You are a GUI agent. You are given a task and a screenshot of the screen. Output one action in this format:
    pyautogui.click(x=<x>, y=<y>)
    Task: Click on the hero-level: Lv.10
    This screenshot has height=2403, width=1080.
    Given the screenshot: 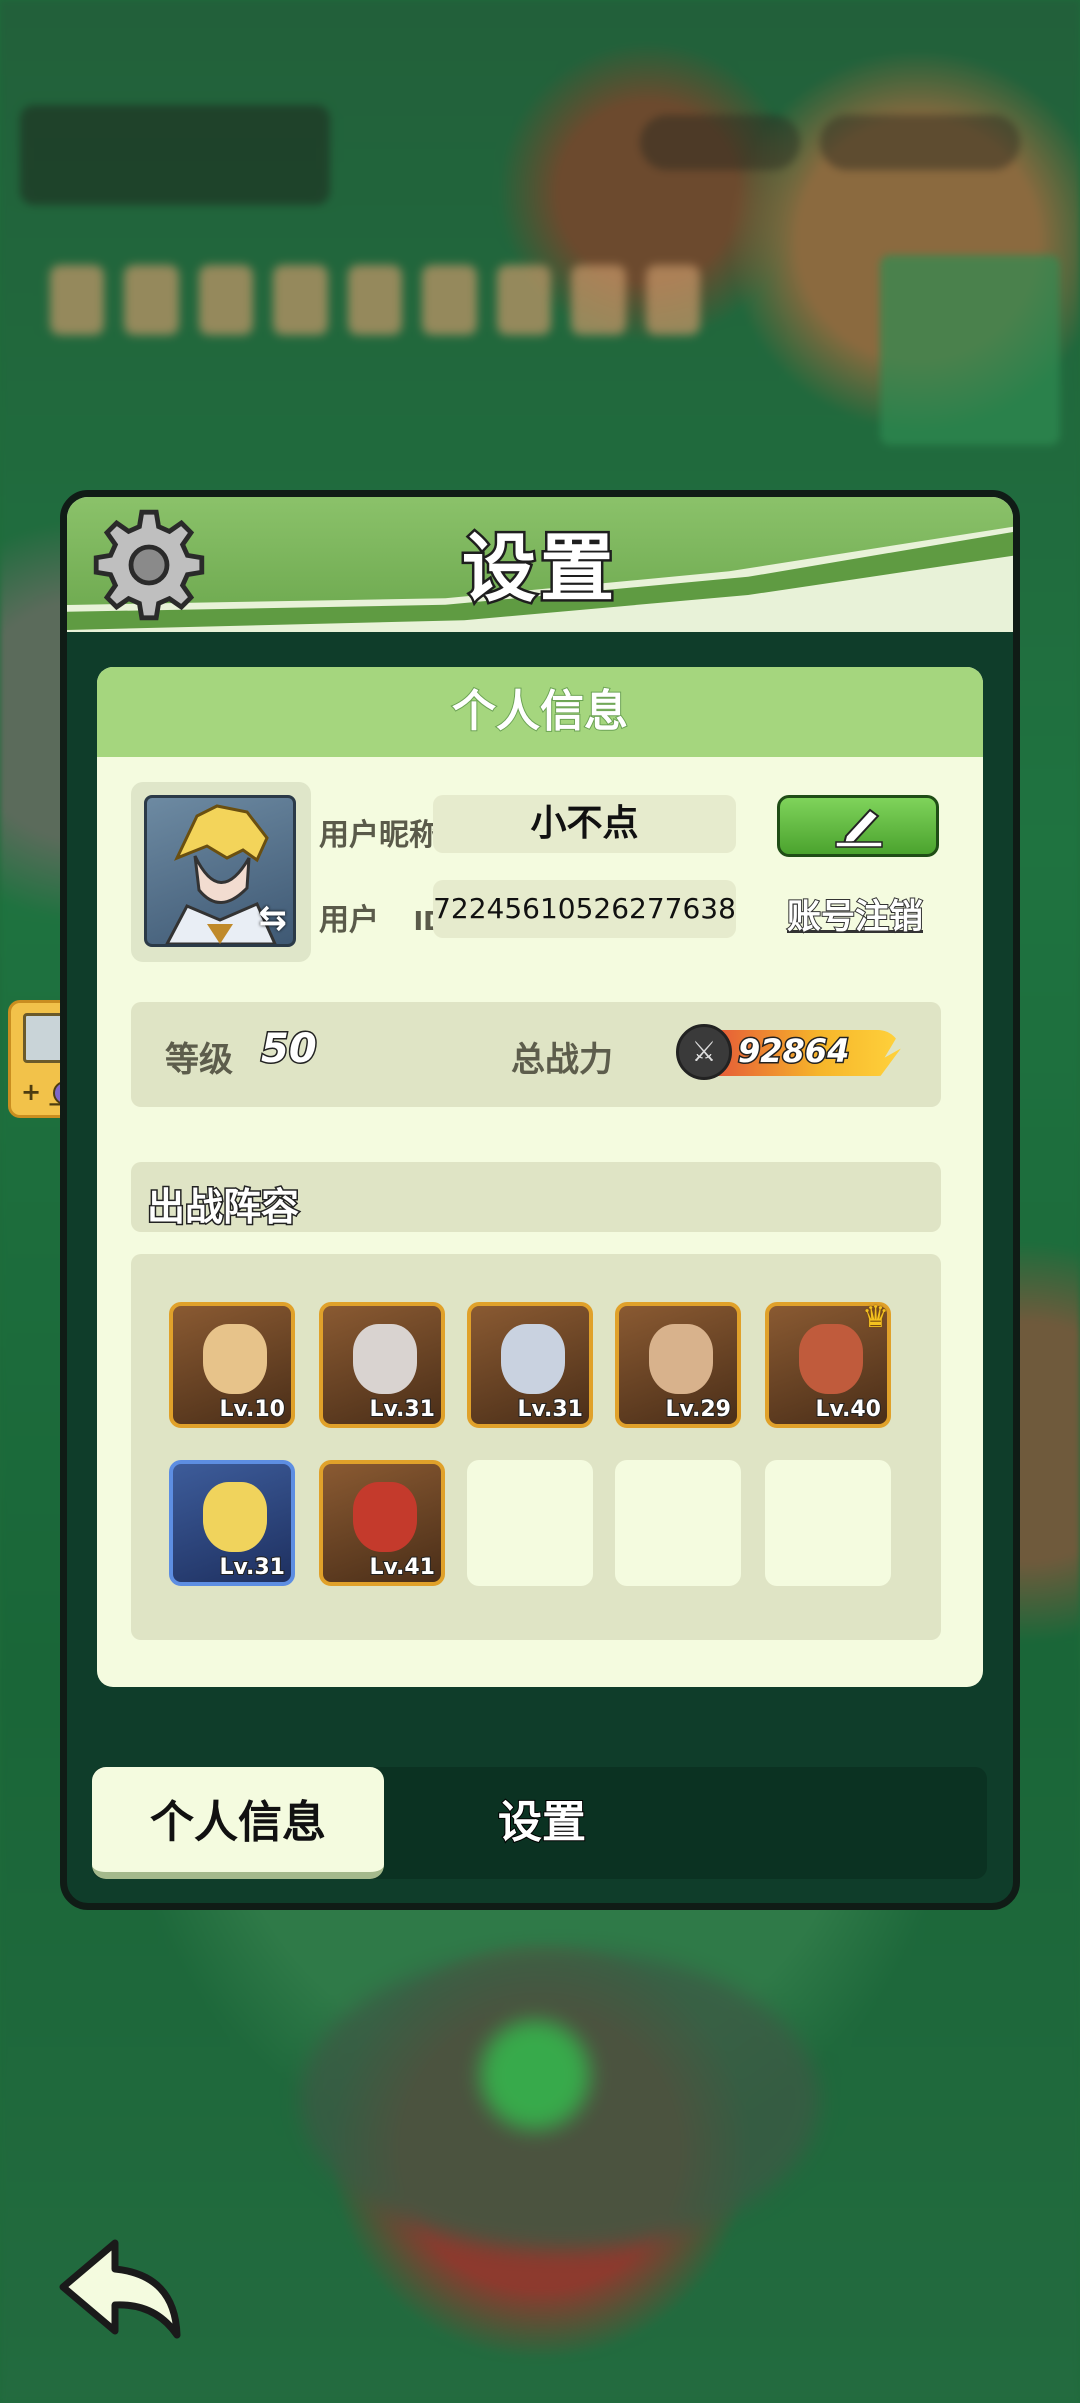 What is the action you would take?
    pyautogui.click(x=252, y=1409)
    